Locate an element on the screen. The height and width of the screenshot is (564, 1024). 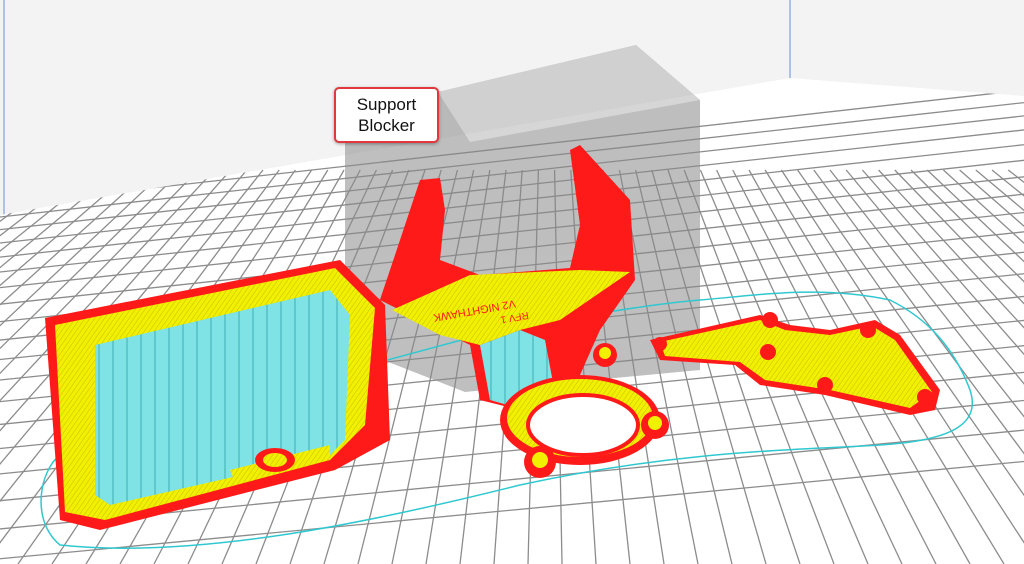
callout-line2: Blocker is located at coordinates (386, 125).